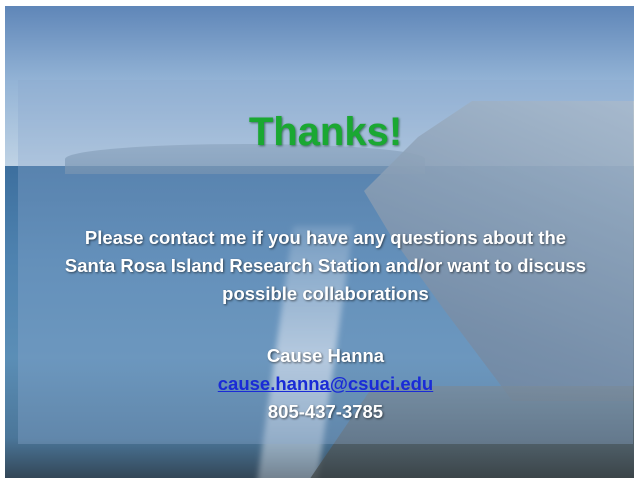  I want to click on message-line: possible collaborations, so click(325, 293).